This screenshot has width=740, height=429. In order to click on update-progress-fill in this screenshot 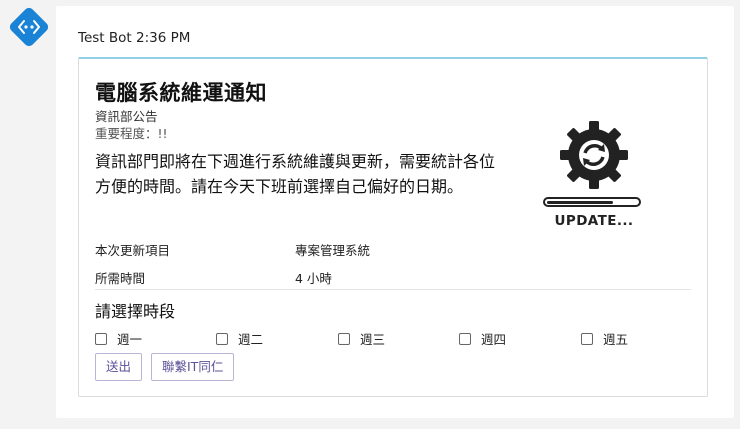, I will do `click(580, 202)`.